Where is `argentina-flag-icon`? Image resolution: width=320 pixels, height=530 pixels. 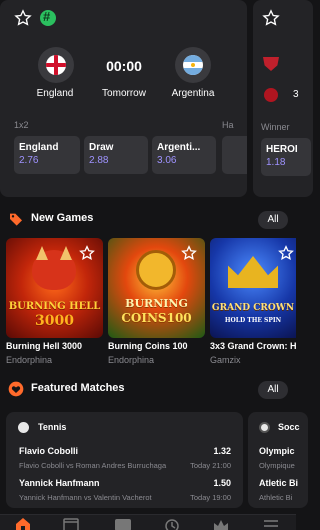
argentina-flag-icon is located at coordinates (193, 65).